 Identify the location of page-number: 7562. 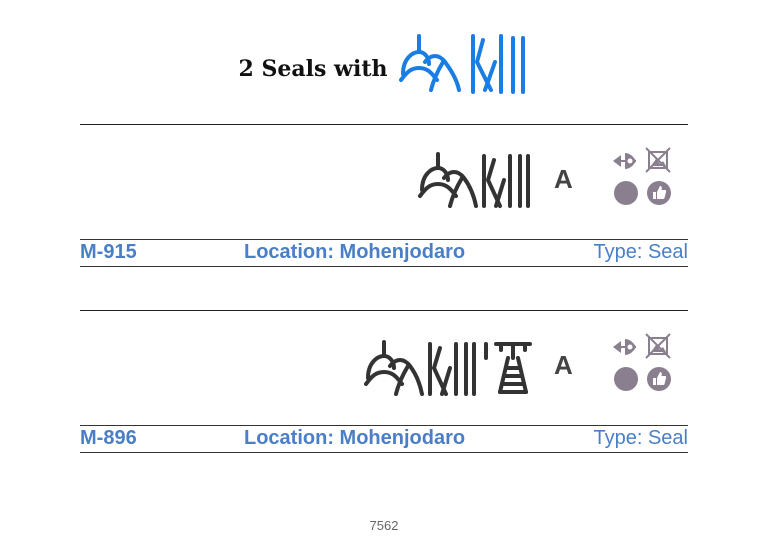
(384, 525).